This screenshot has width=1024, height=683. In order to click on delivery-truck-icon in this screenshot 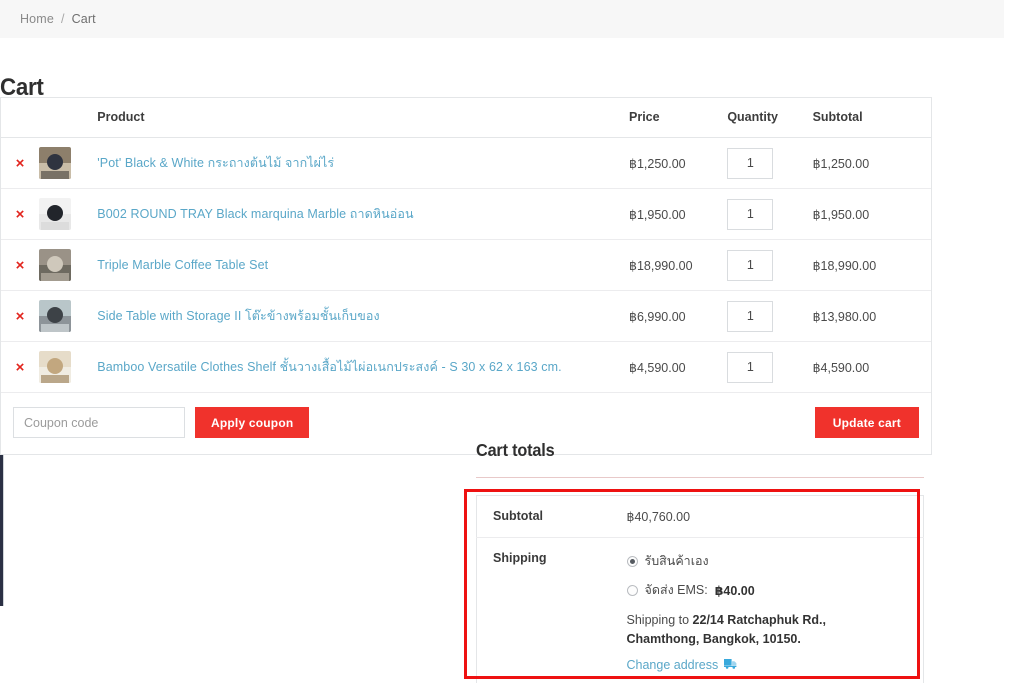, I will do `click(730, 665)`.